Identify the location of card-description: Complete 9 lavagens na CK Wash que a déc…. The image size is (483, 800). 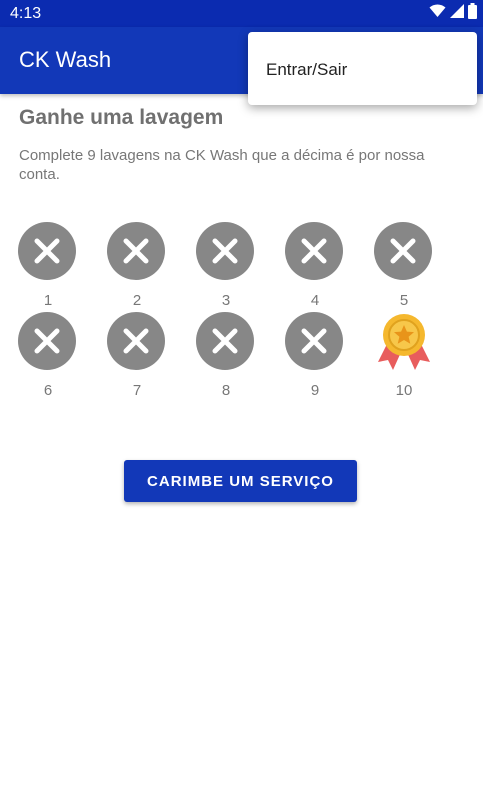
(222, 165).